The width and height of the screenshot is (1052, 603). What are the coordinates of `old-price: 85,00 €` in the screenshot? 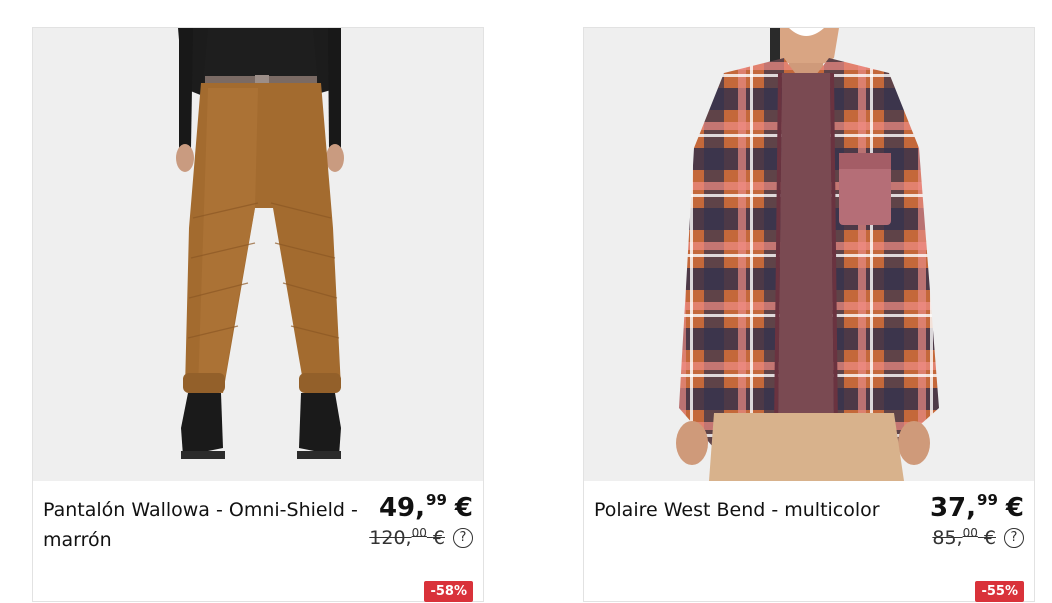 It's located at (964, 537).